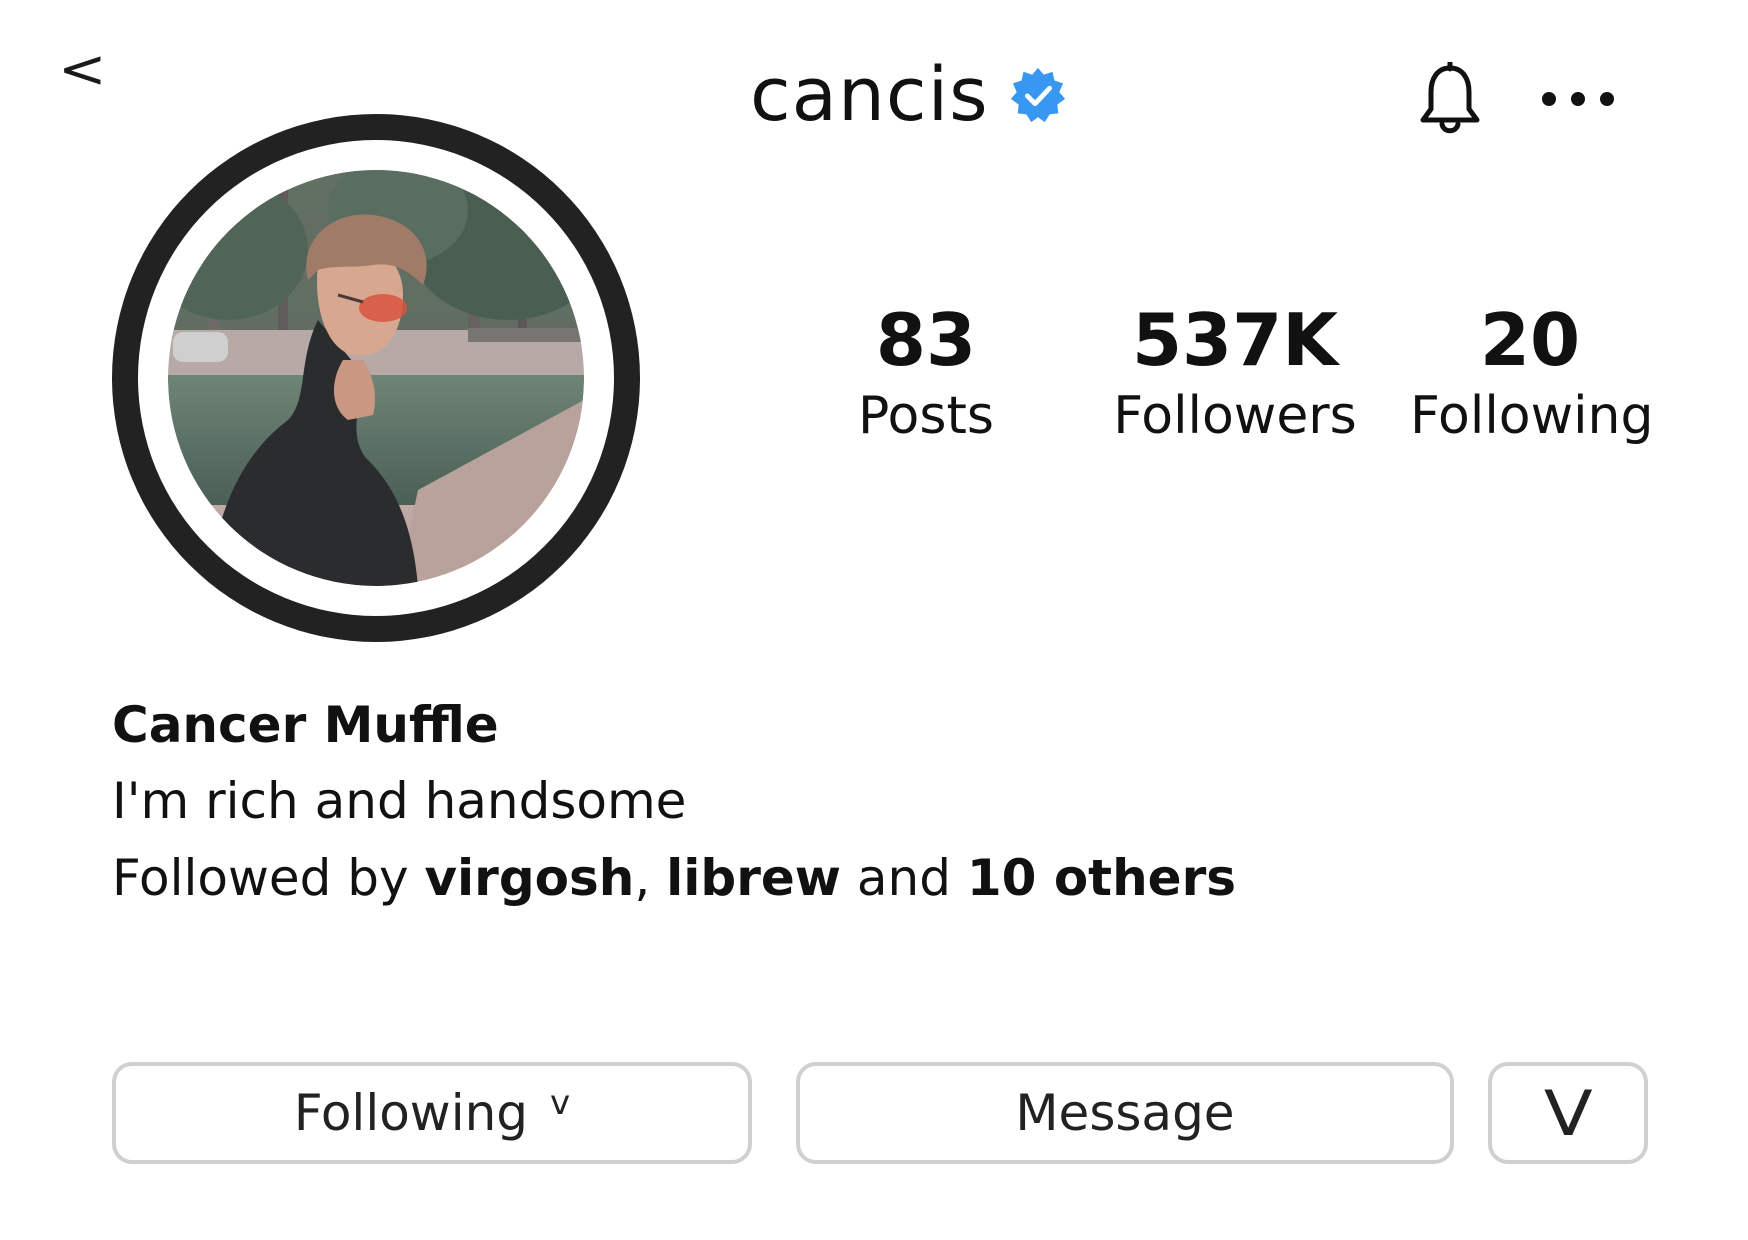 The width and height of the screenshot is (1748, 1240). I want to click on following-count: 20, so click(1530, 340).